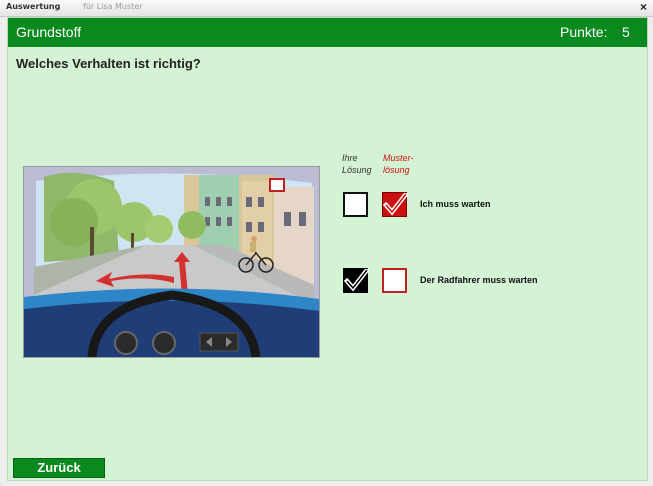 This screenshot has height=486, width=653. What do you see at coordinates (49, 32) in the screenshot?
I see `category-title: Grundstoff` at bounding box center [49, 32].